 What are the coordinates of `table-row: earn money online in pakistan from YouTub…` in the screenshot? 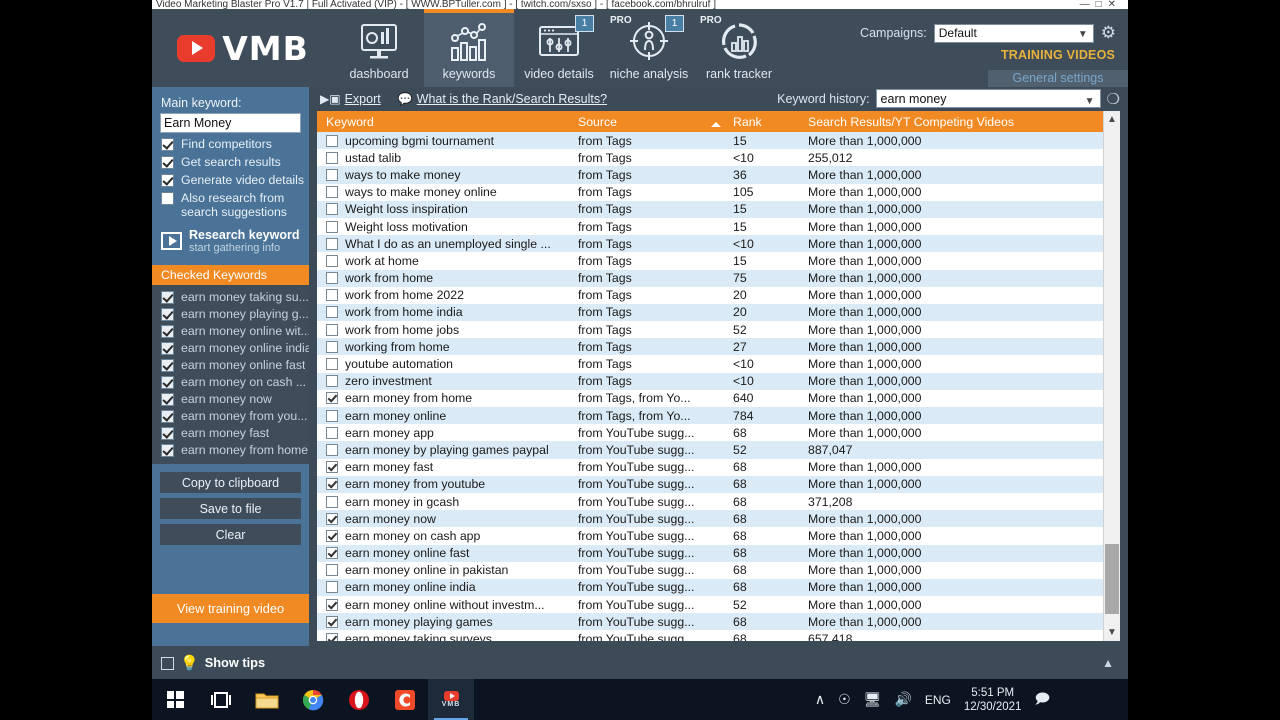 It's located at (710, 570).